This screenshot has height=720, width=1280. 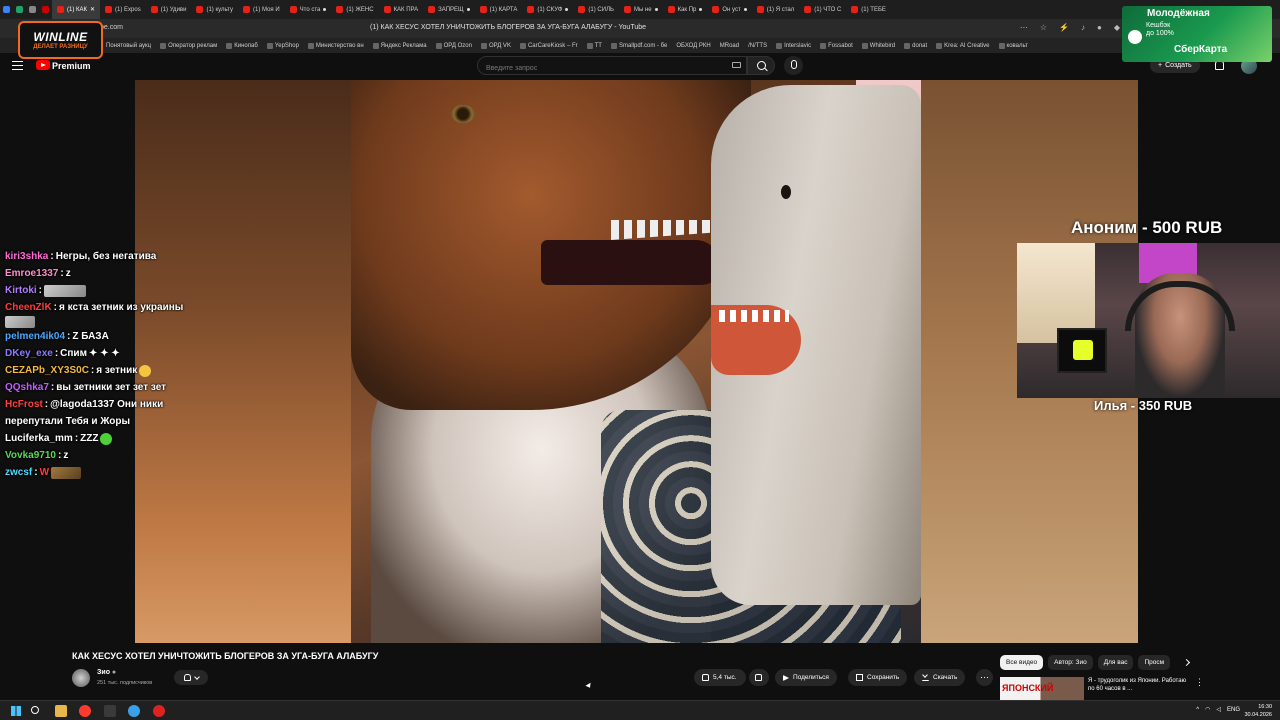 I want to click on browser-tab: КАК ПРА, so click(x=401, y=9).